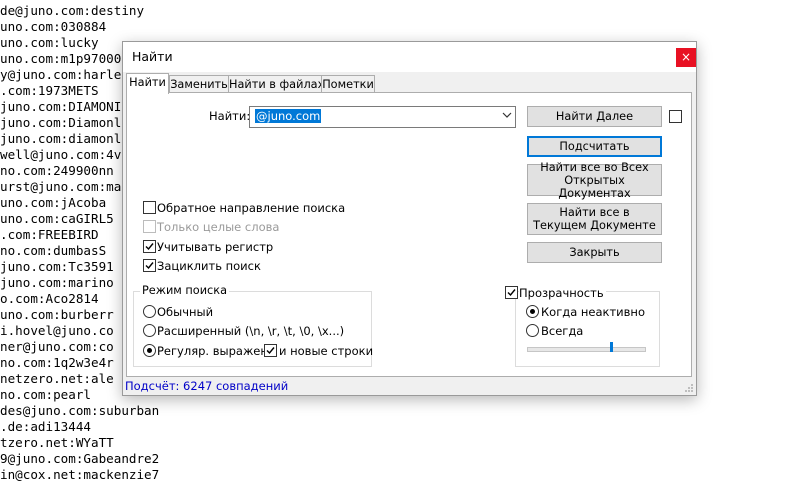 The height and width of the screenshot is (483, 806). I want to click on tab-marks: Пометки, so click(348, 84).